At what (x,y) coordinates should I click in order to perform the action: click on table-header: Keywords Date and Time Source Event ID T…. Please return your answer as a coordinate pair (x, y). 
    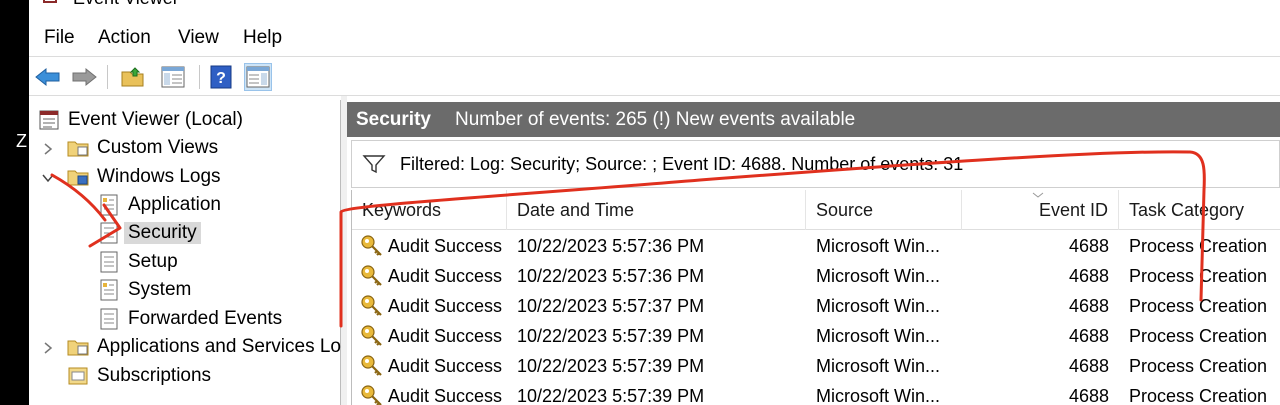
    Looking at the image, I should click on (816, 210).